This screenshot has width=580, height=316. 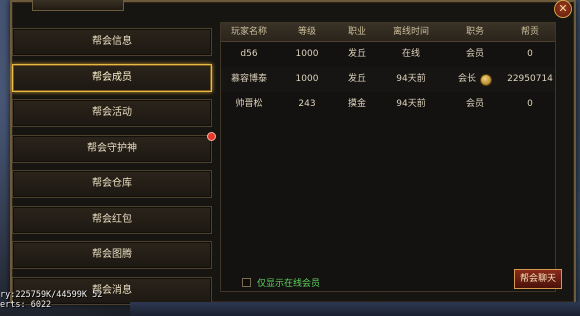 What do you see at coordinates (530, 79) in the screenshot?
I see `player-contribution: 22950714` at bounding box center [530, 79].